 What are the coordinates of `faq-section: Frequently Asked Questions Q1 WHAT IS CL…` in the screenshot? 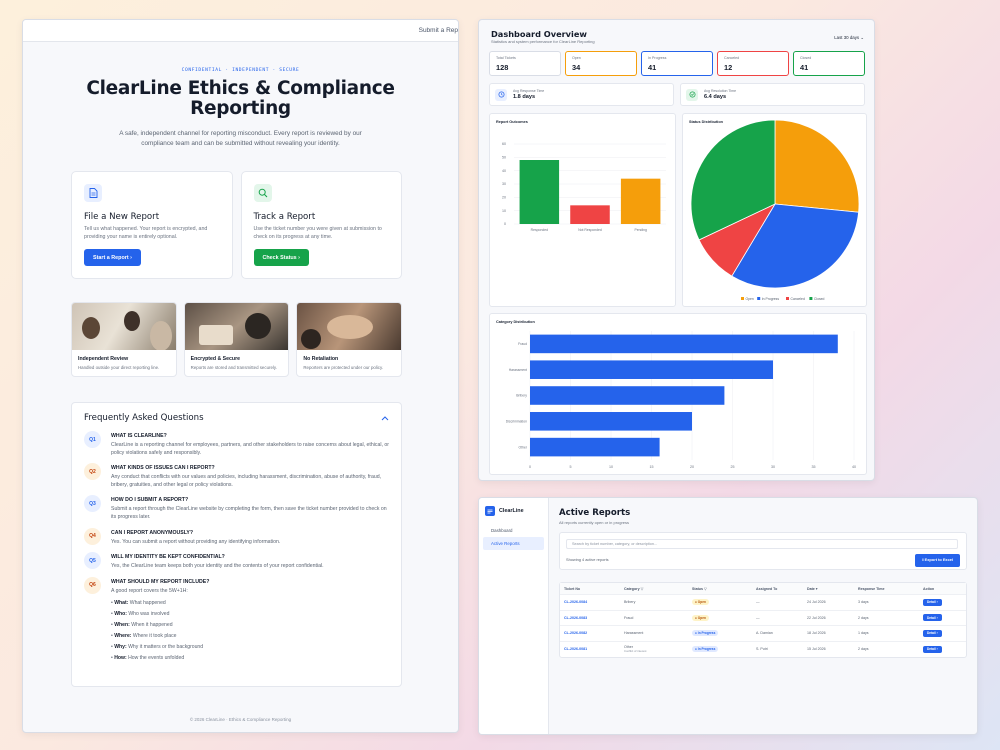 It's located at (236, 544).